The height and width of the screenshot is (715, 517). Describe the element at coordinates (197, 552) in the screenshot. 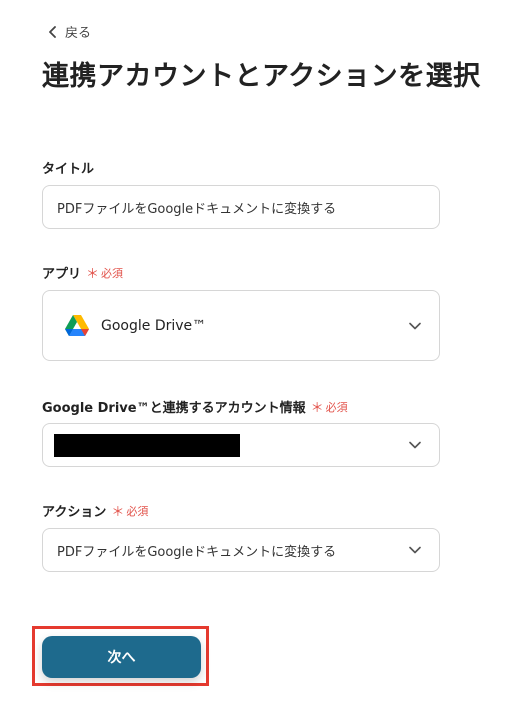

I see `action-select-value: PDFファイルをGoogleドキュメントに変換する` at that location.